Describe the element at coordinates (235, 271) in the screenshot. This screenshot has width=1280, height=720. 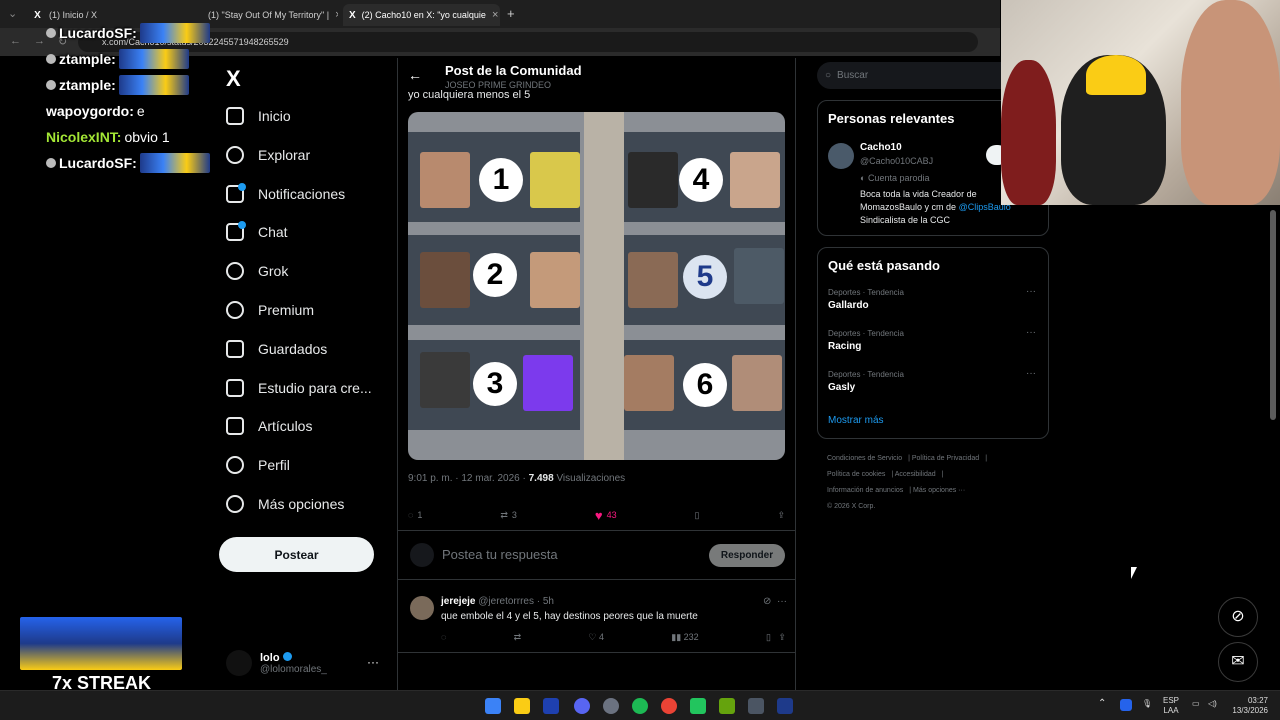
I see `grok-icon` at that location.